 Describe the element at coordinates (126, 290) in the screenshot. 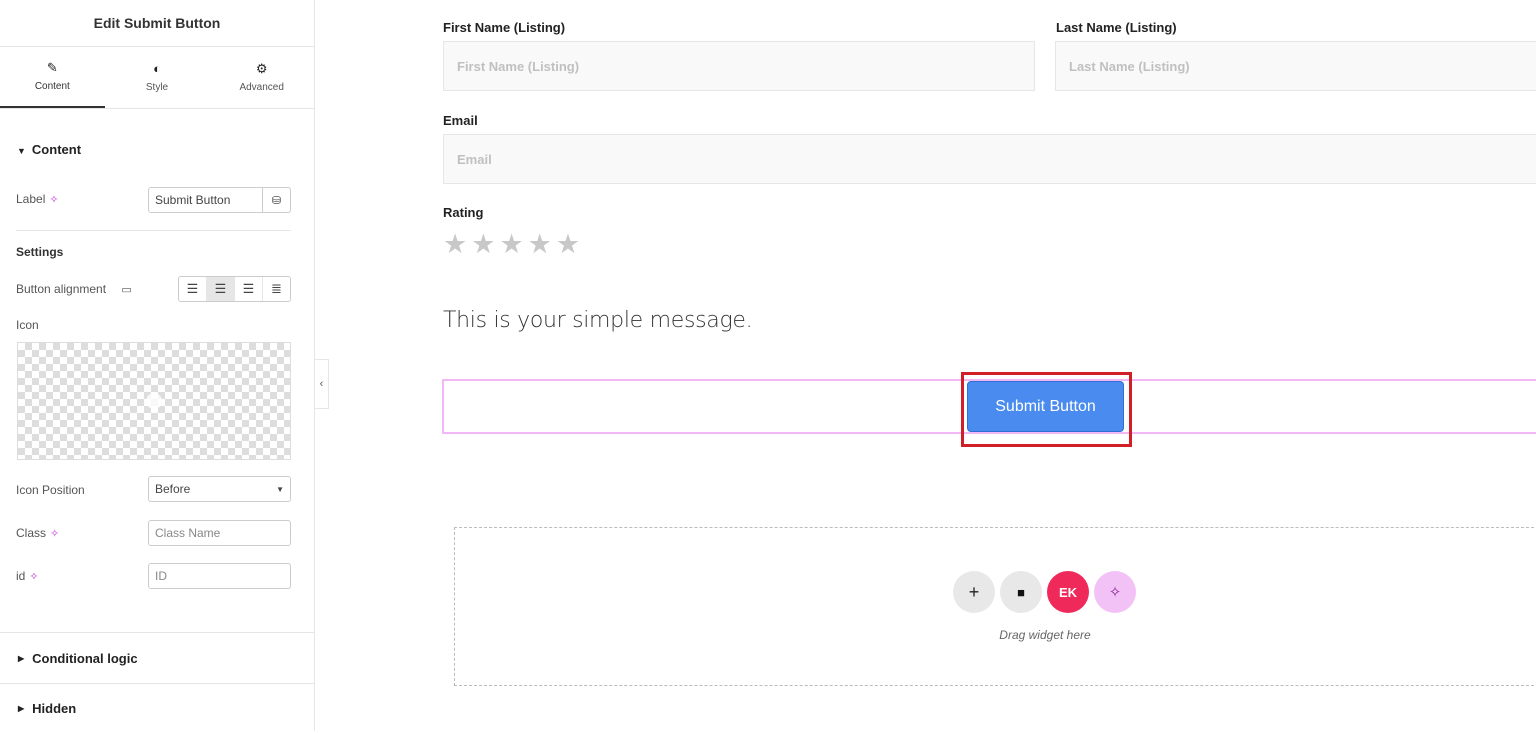

I see `desktop-icon: ▭` at that location.